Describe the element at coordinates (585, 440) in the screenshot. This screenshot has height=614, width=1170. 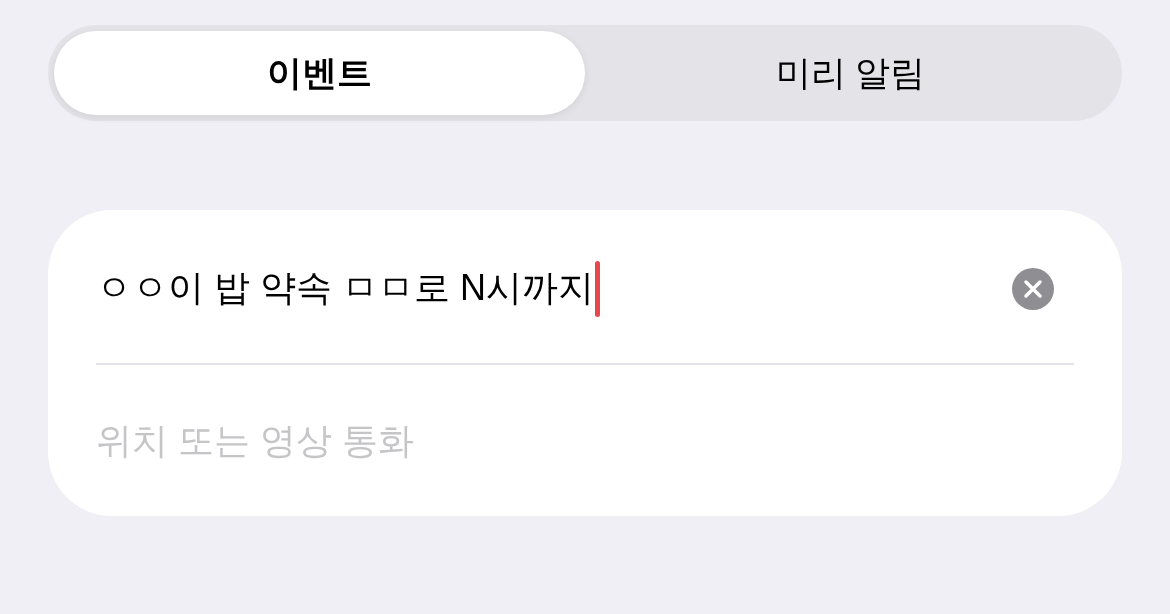
I see `location-input: 위치 또는 영상 통화` at that location.